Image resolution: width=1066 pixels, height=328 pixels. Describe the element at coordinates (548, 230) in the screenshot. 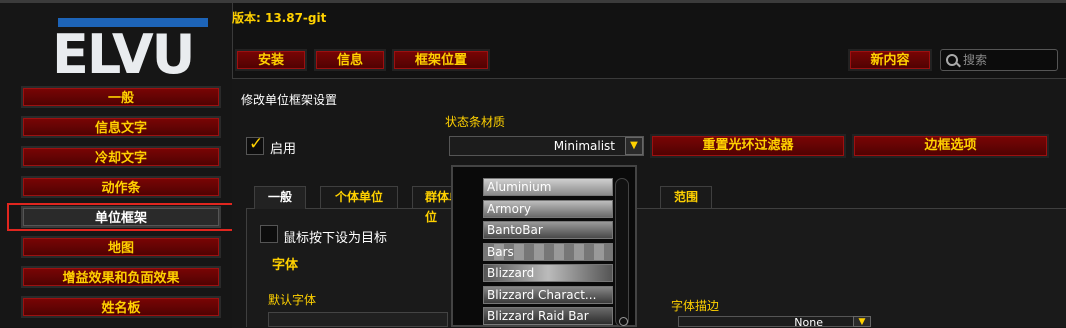

I see `list-item: BantoBar` at that location.